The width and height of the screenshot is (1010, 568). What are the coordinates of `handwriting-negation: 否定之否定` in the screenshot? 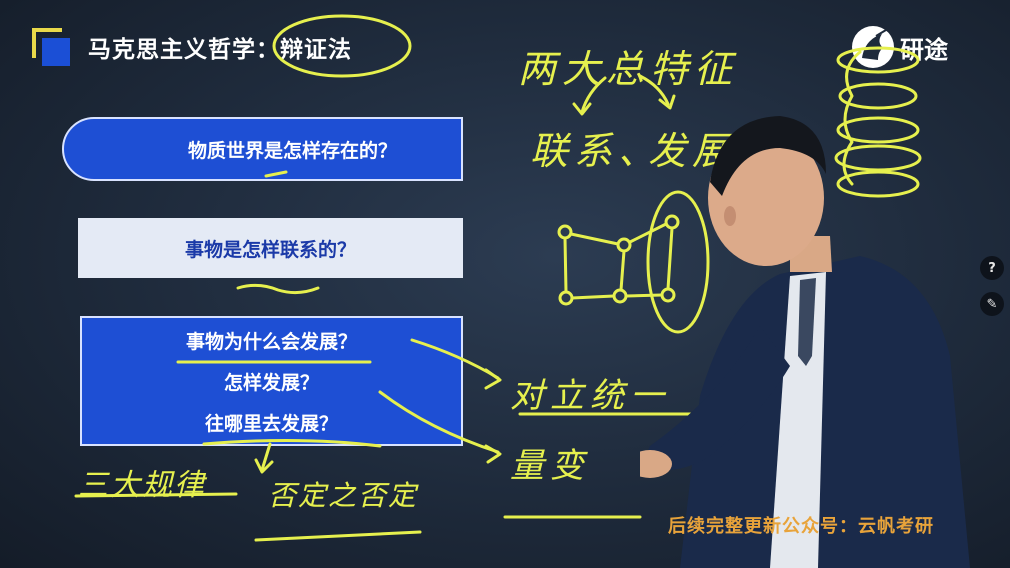 It's located at (343, 495).